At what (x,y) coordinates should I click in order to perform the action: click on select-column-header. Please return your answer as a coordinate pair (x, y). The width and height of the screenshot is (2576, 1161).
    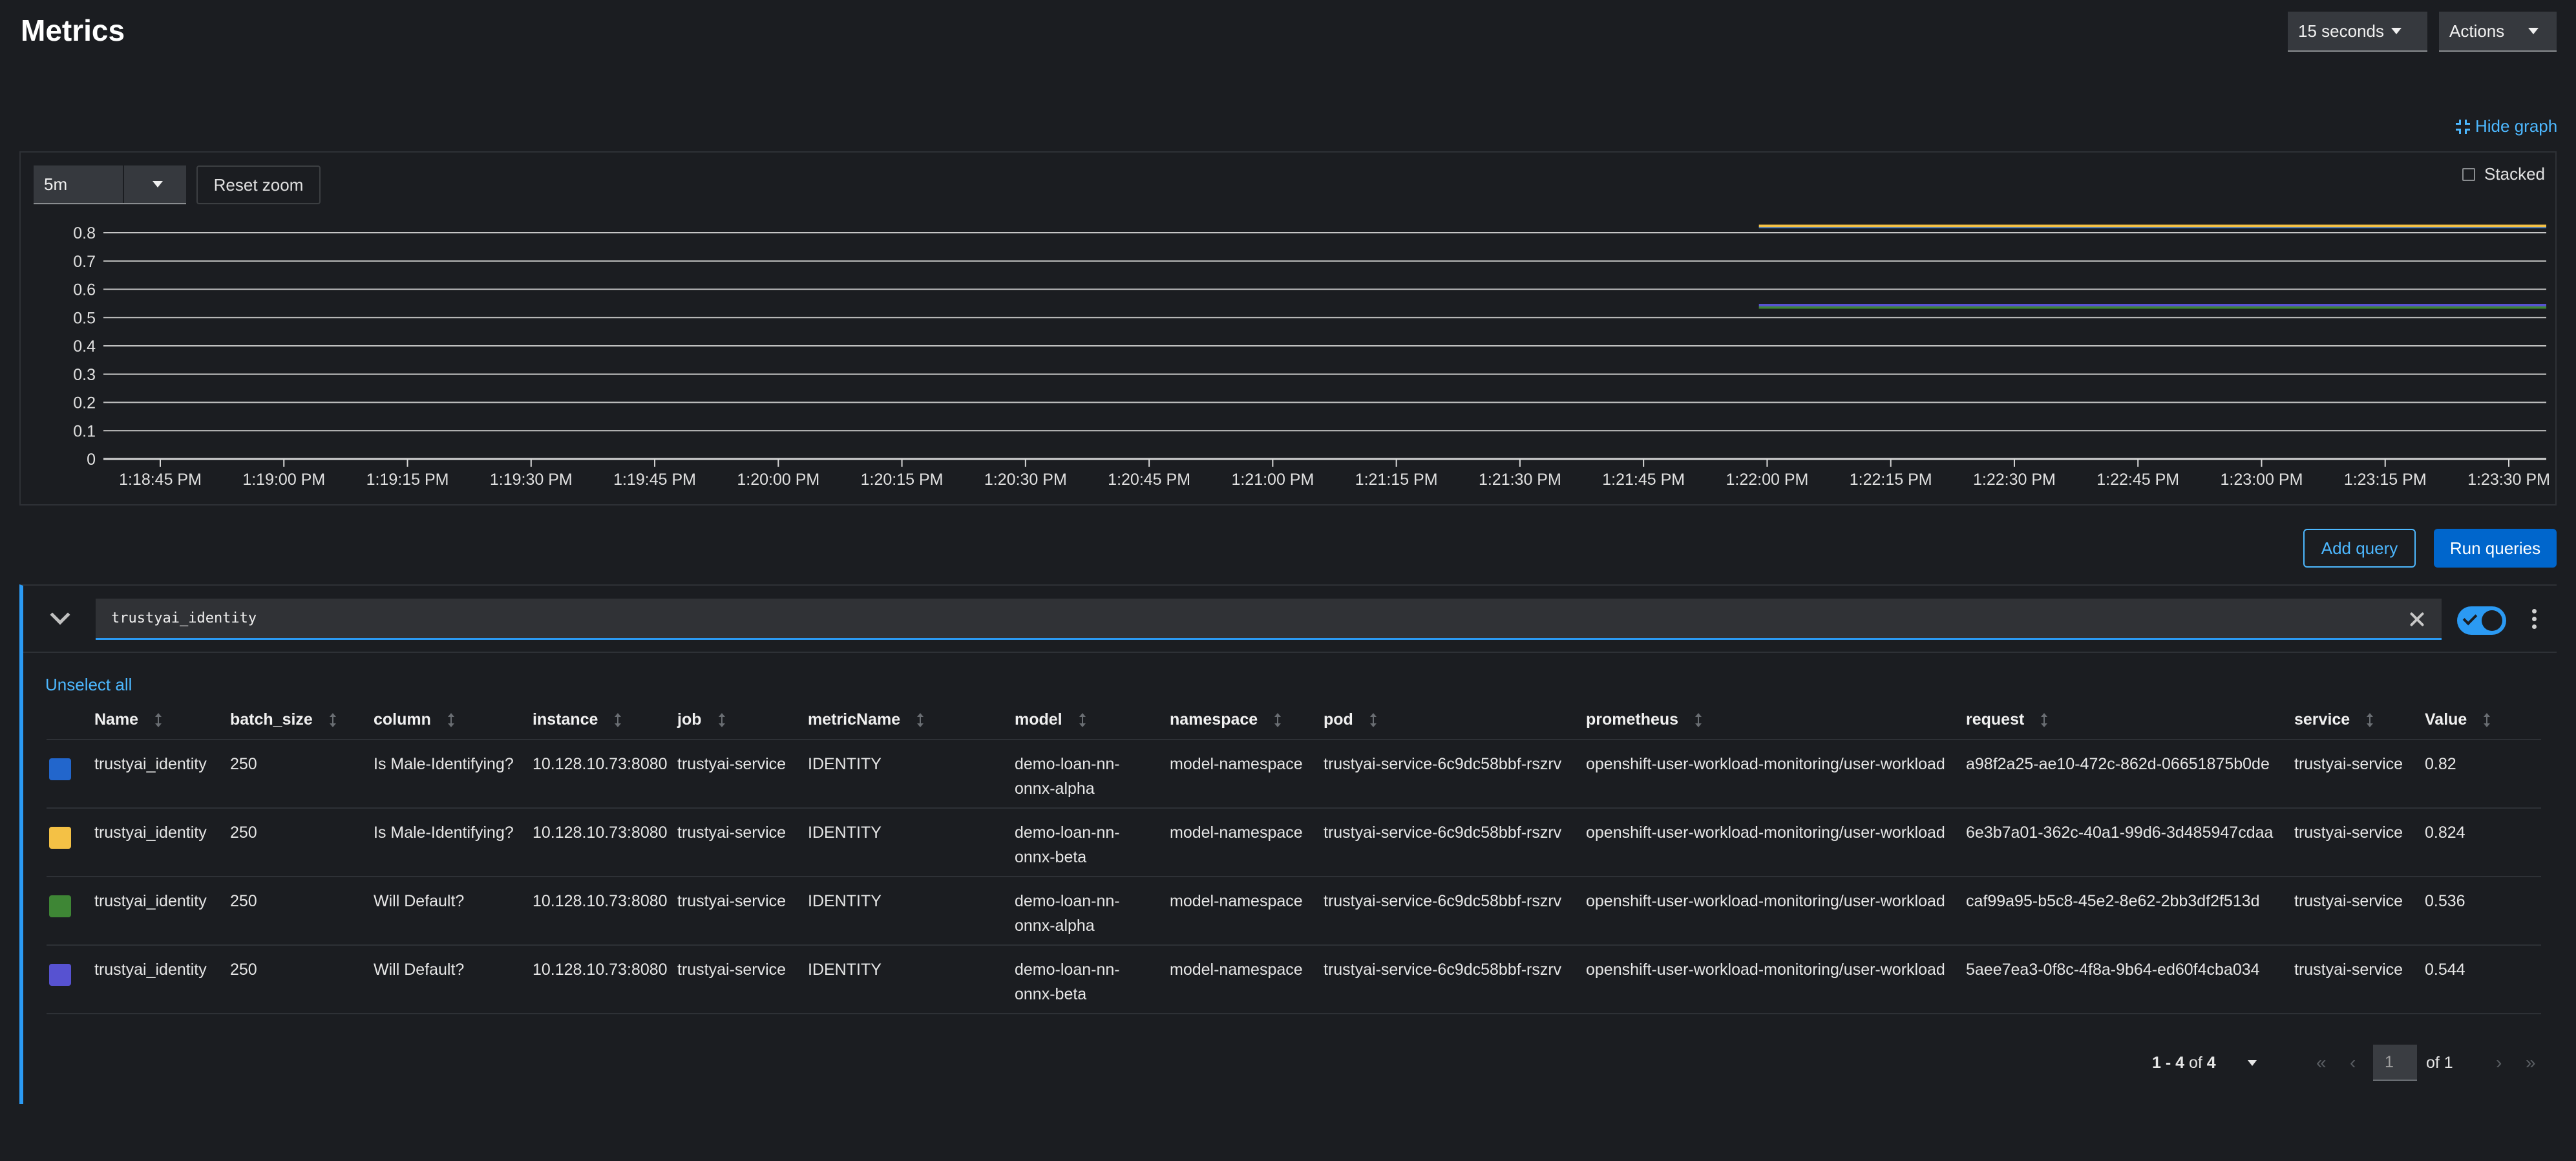
    Looking at the image, I should click on (70, 720).